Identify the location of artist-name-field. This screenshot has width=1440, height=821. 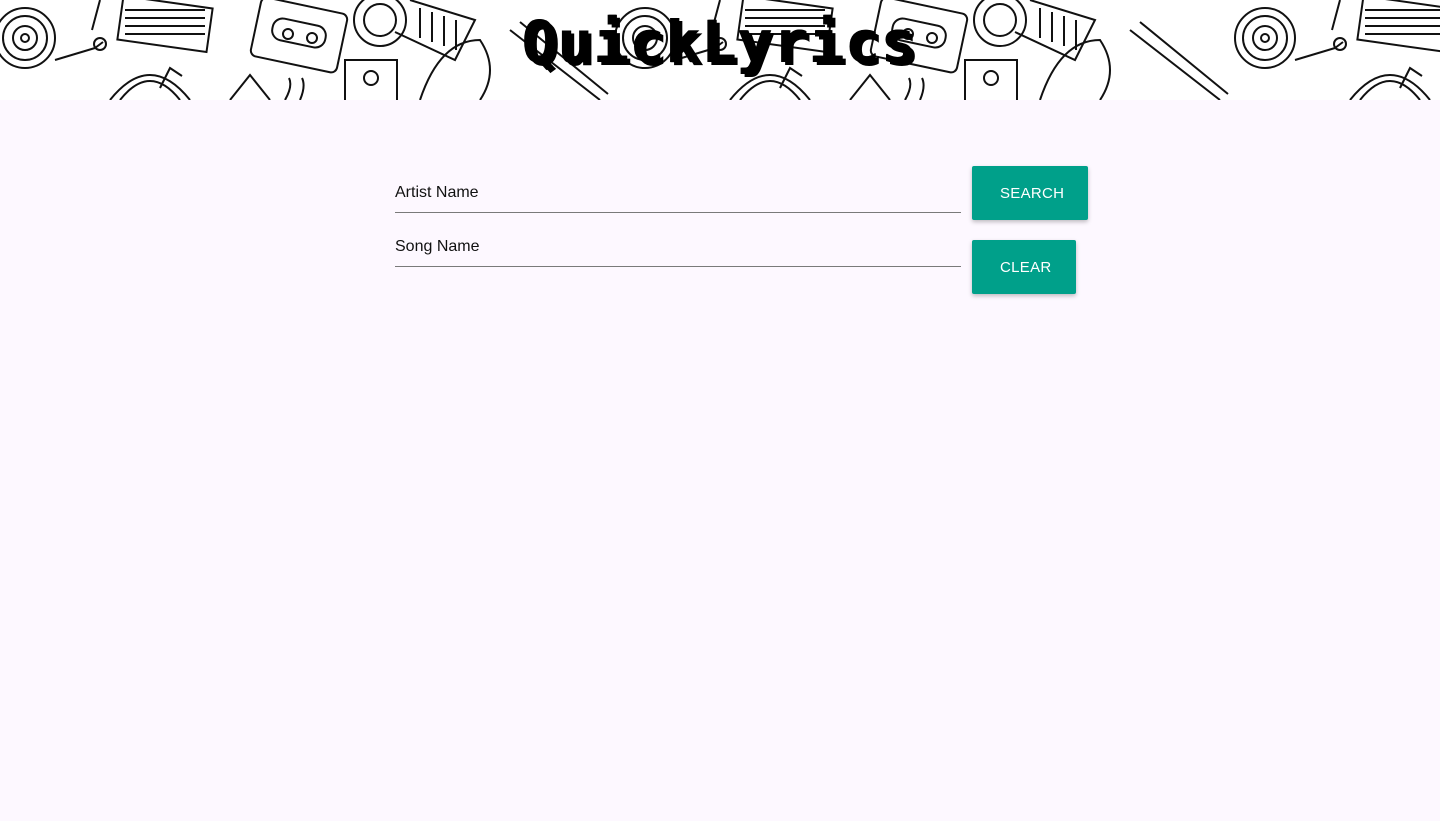
(678, 189).